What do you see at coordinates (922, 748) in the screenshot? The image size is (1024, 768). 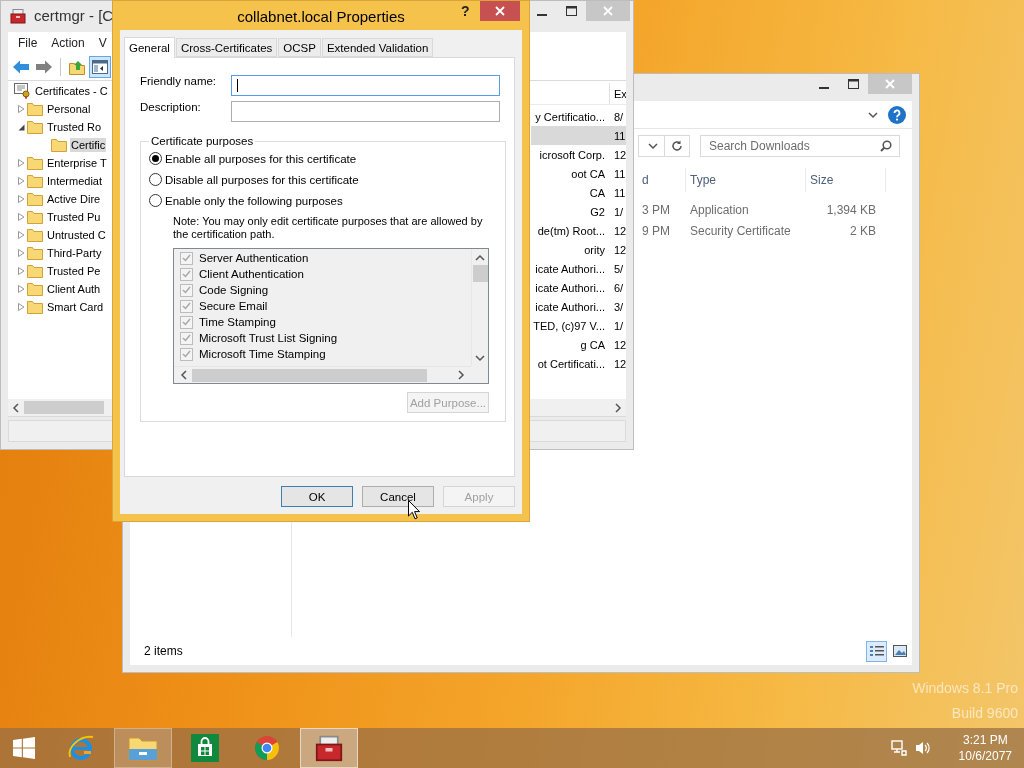 I see `volume-icon` at bounding box center [922, 748].